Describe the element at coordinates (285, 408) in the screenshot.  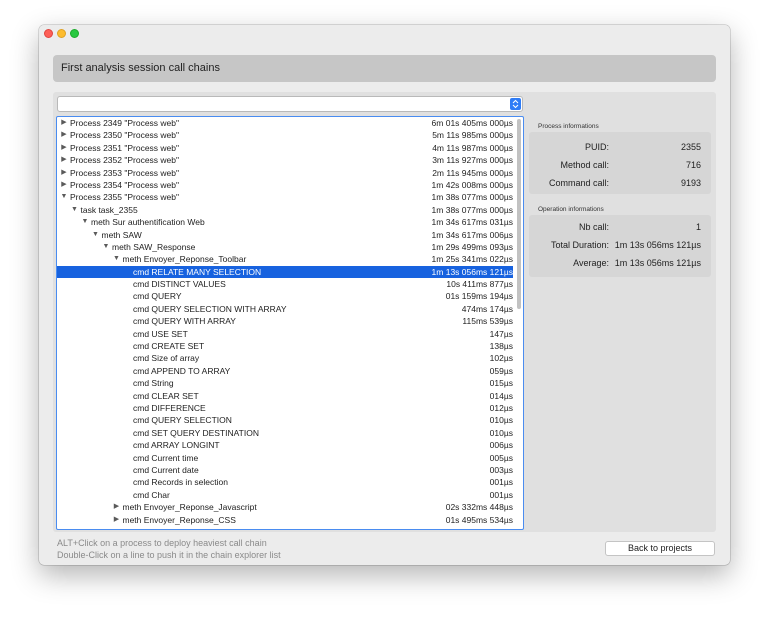
I see `tree-row: cmd DIFFERENCE 012µs` at that location.